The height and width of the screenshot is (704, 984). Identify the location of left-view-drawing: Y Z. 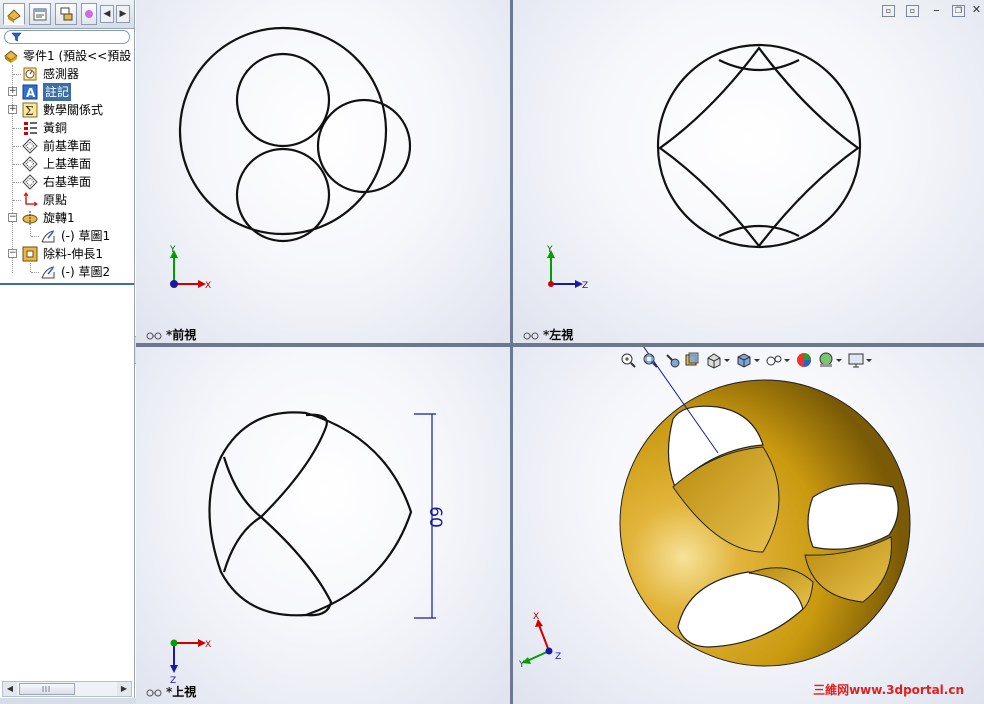
(704, 167).